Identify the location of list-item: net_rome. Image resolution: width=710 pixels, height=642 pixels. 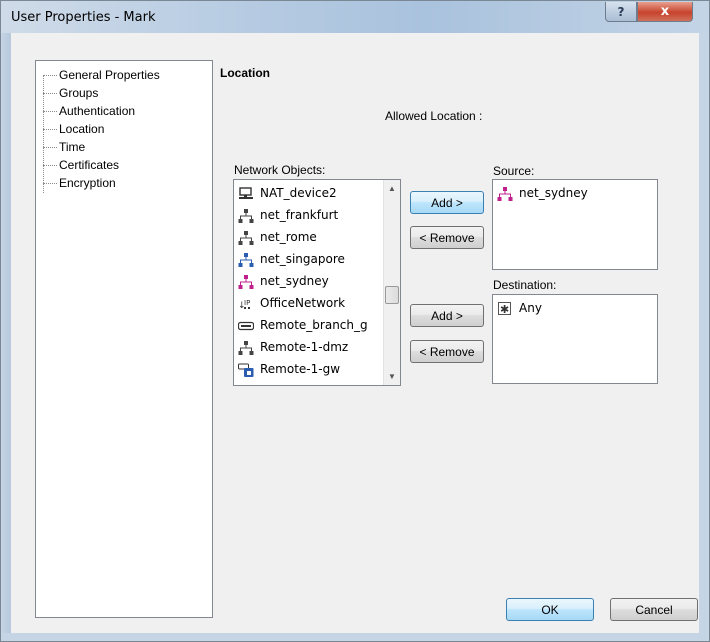
(277, 237).